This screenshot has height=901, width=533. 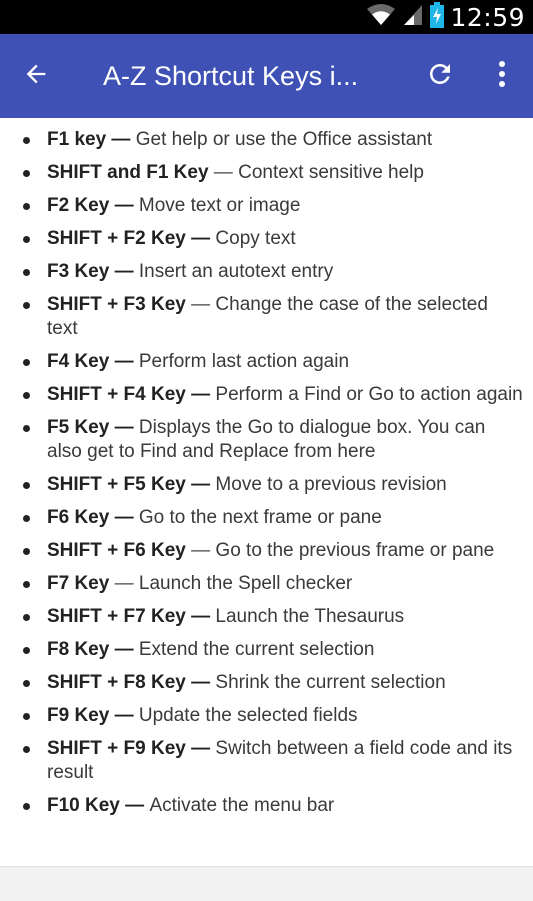 I want to click on shortcut-description: Shrink the current selection, so click(x=330, y=682).